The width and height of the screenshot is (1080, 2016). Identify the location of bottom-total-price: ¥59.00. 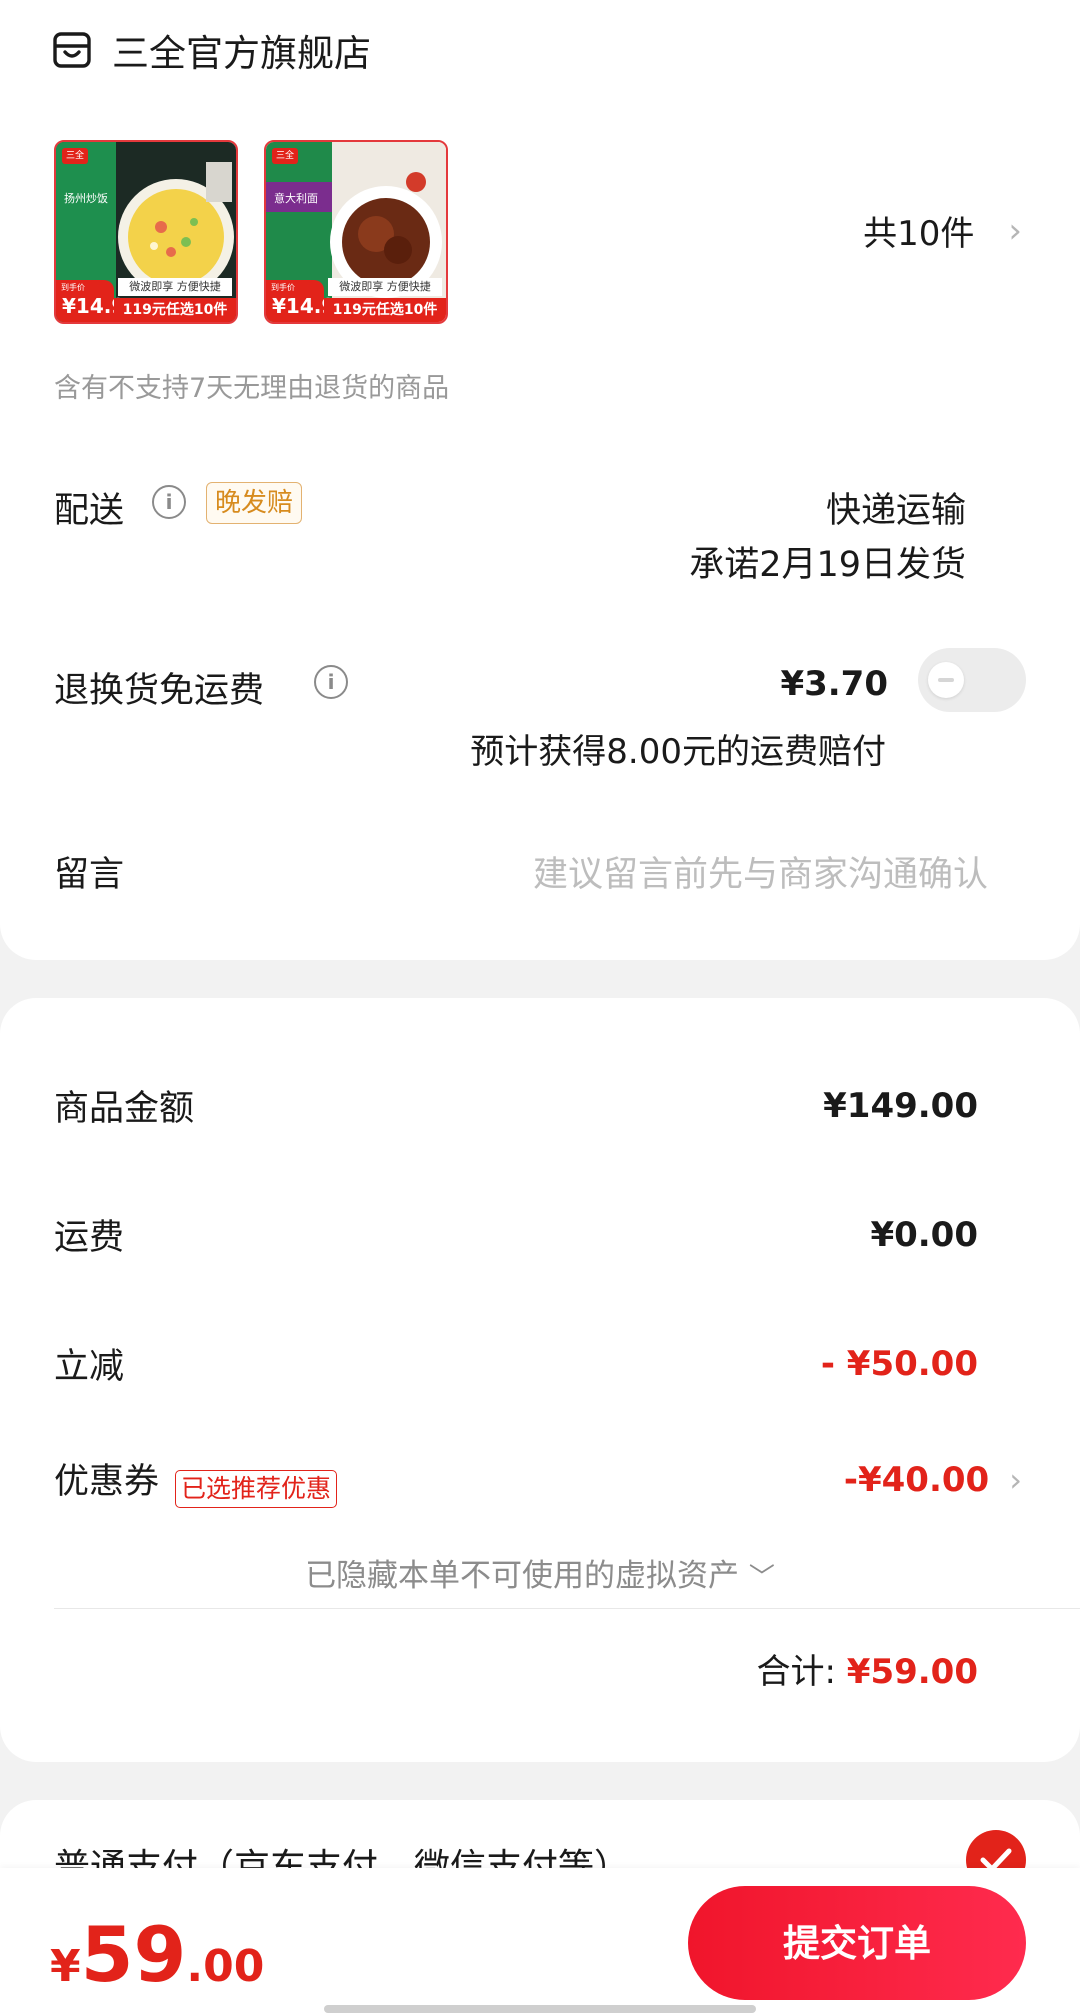
(157, 1954).